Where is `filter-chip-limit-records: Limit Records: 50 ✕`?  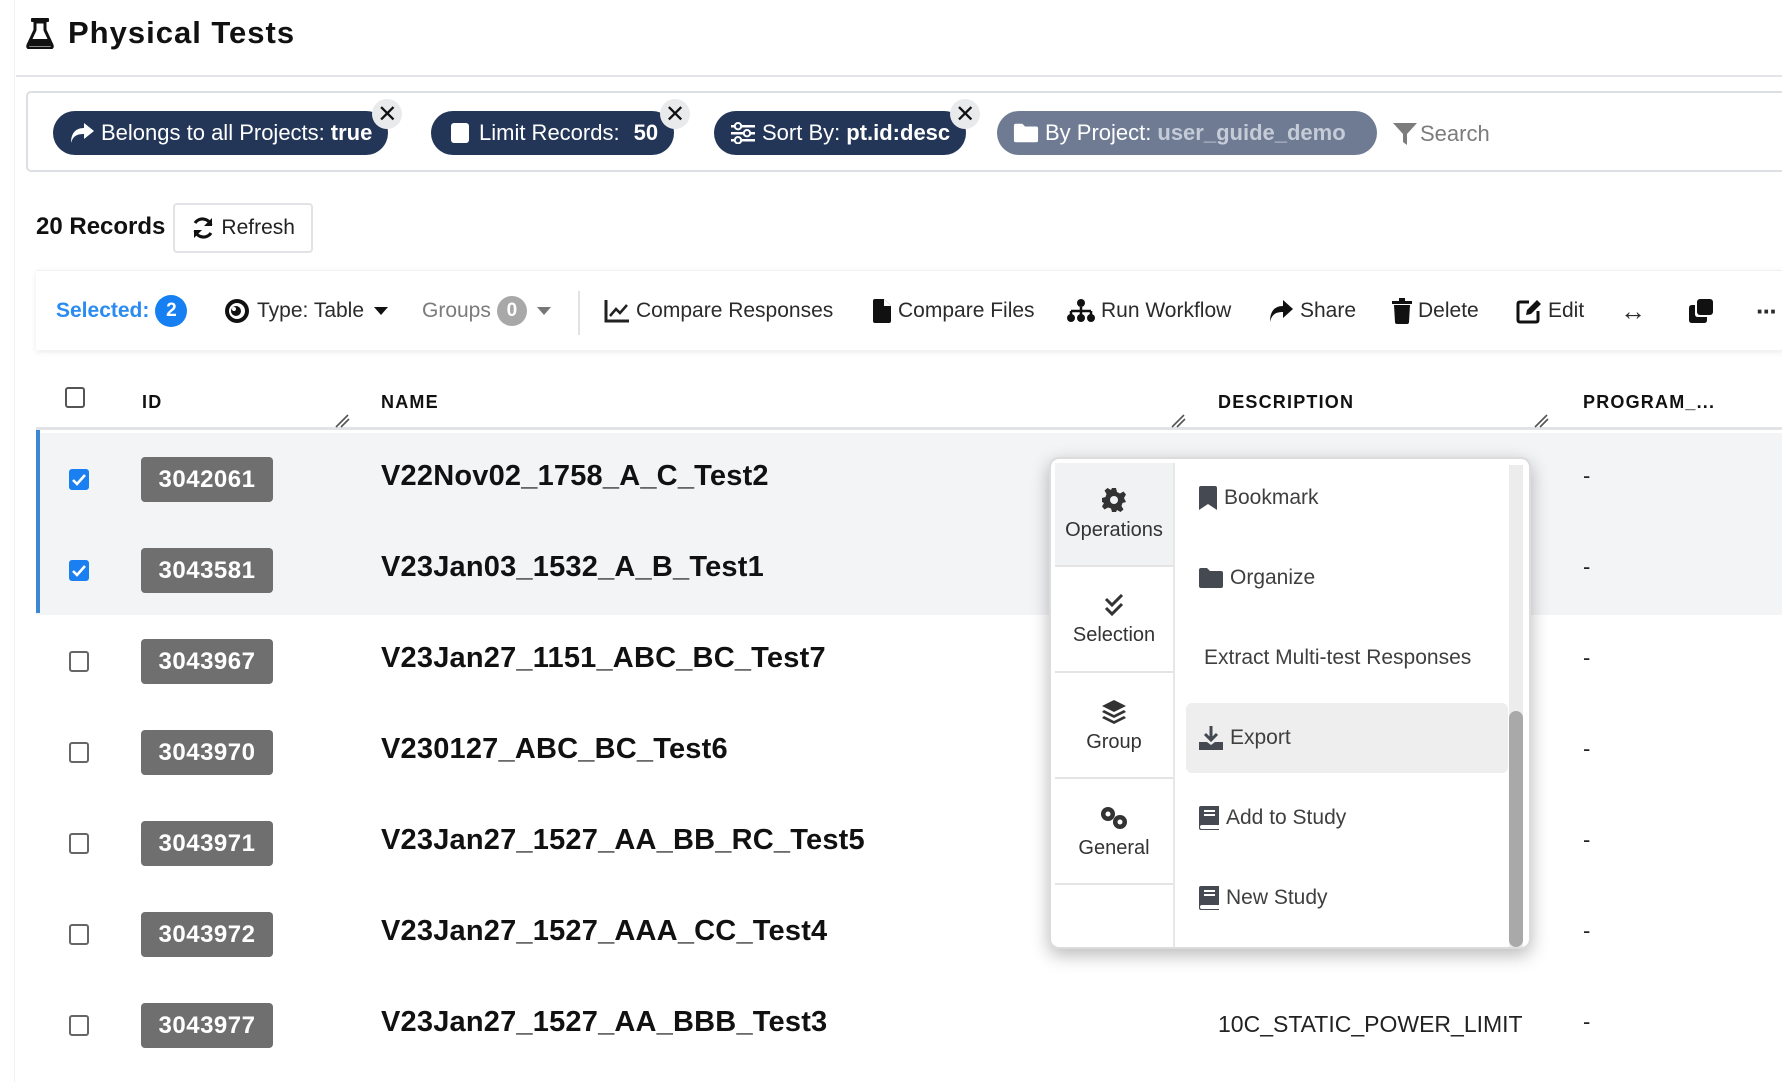
filter-chip-limit-records: Limit Records: 50 ✕ is located at coordinates (561, 127).